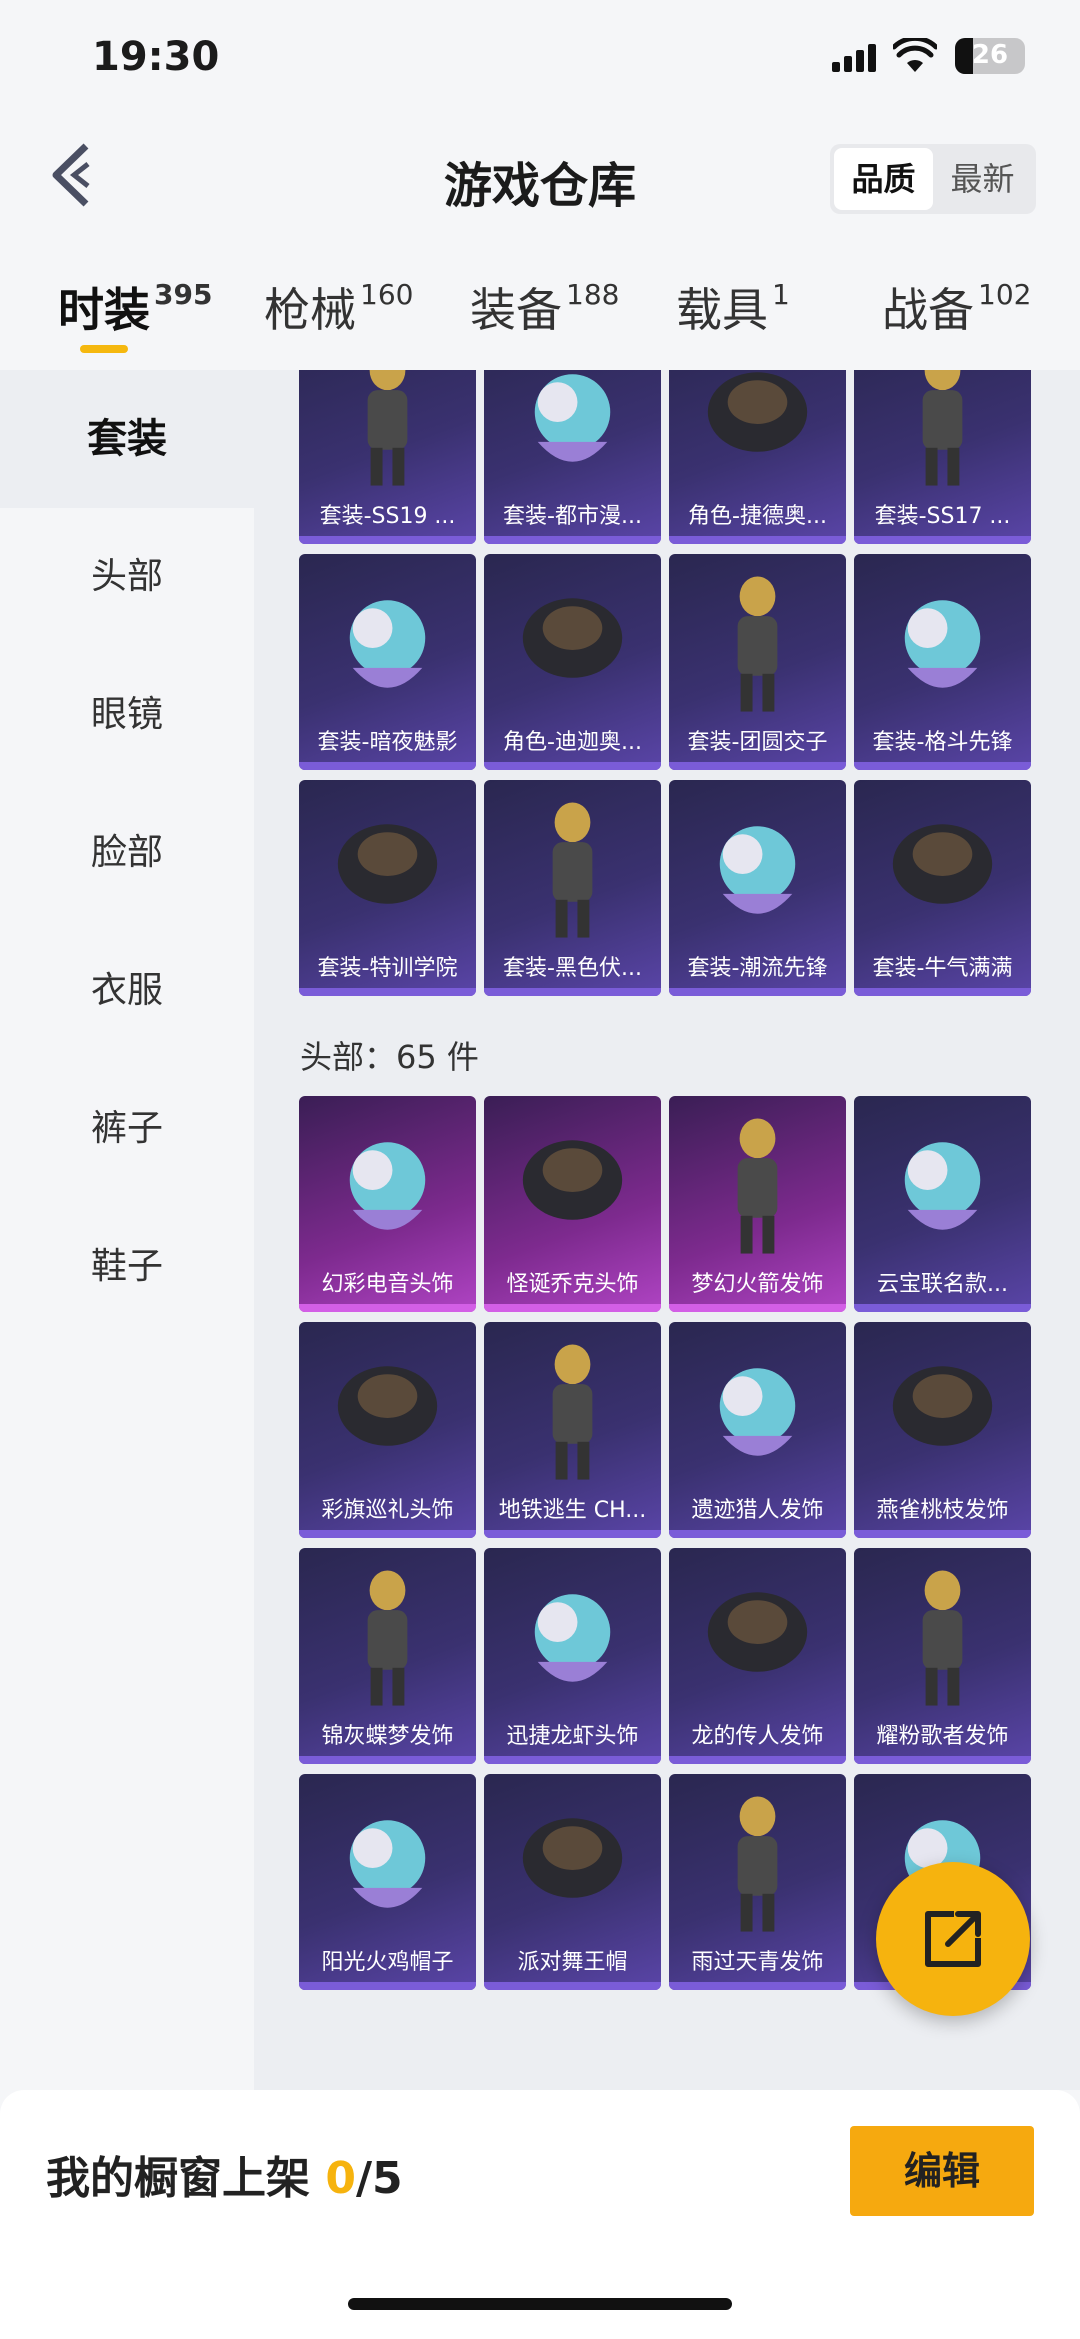  I want to click on category-tabs: 时装 395 枪械 160 装备 188 载具 1 战备 102, so click(540, 315).